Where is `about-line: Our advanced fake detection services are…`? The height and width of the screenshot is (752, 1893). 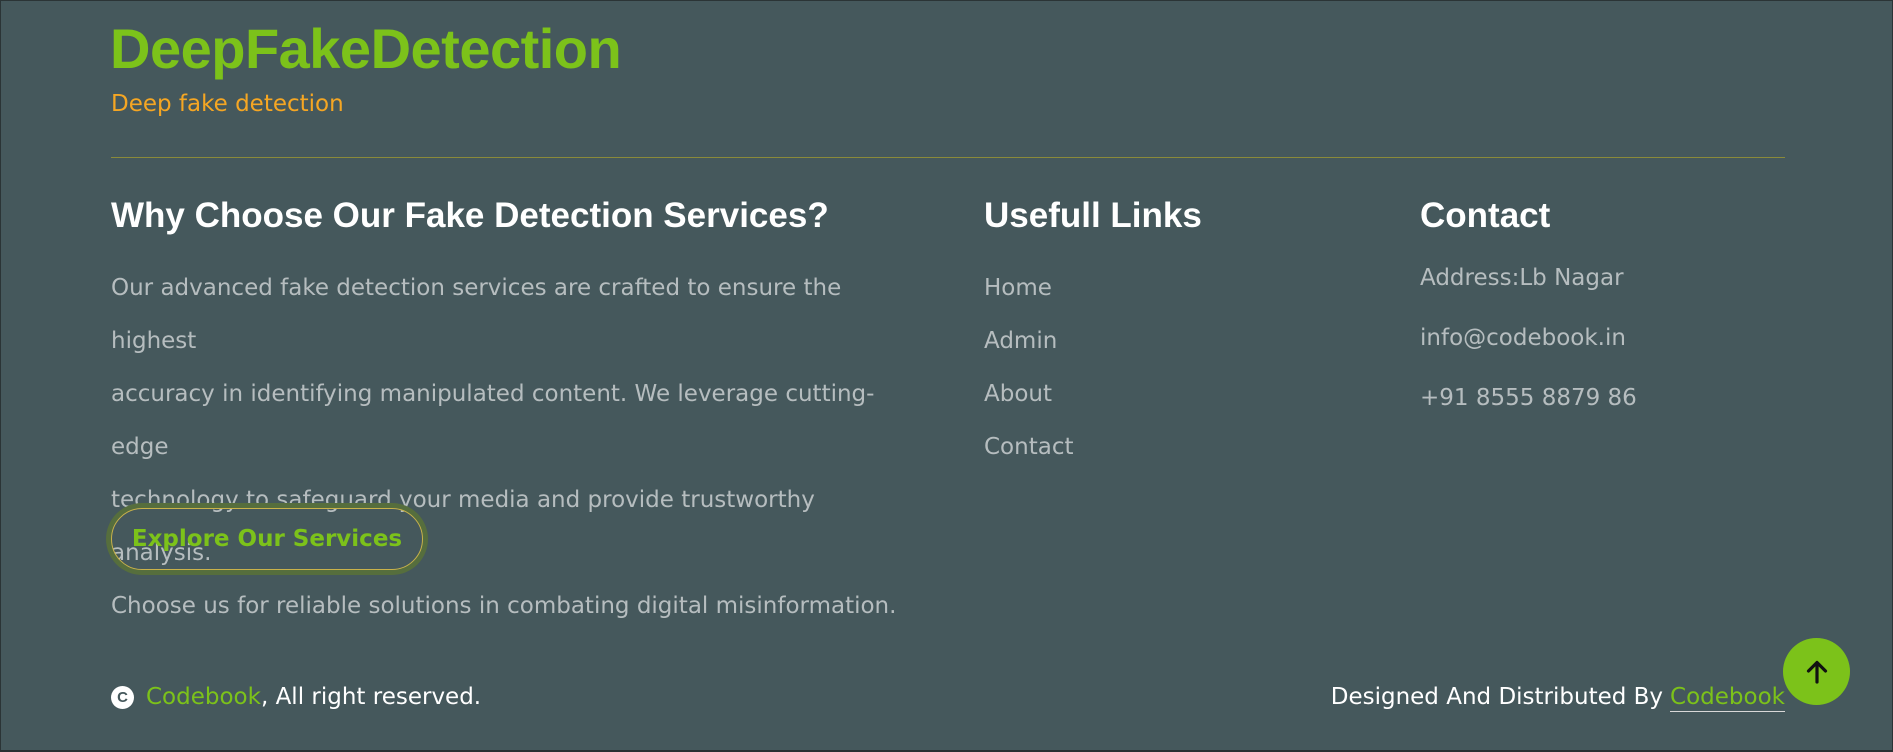
about-line: Our advanced fake detection services are… is located at coordinates (476, 314).